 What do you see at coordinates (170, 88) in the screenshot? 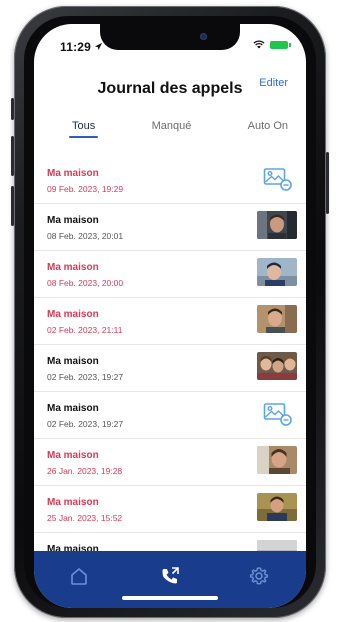
I see `page-title: Journal des appels` at bounding box center [170, 88].